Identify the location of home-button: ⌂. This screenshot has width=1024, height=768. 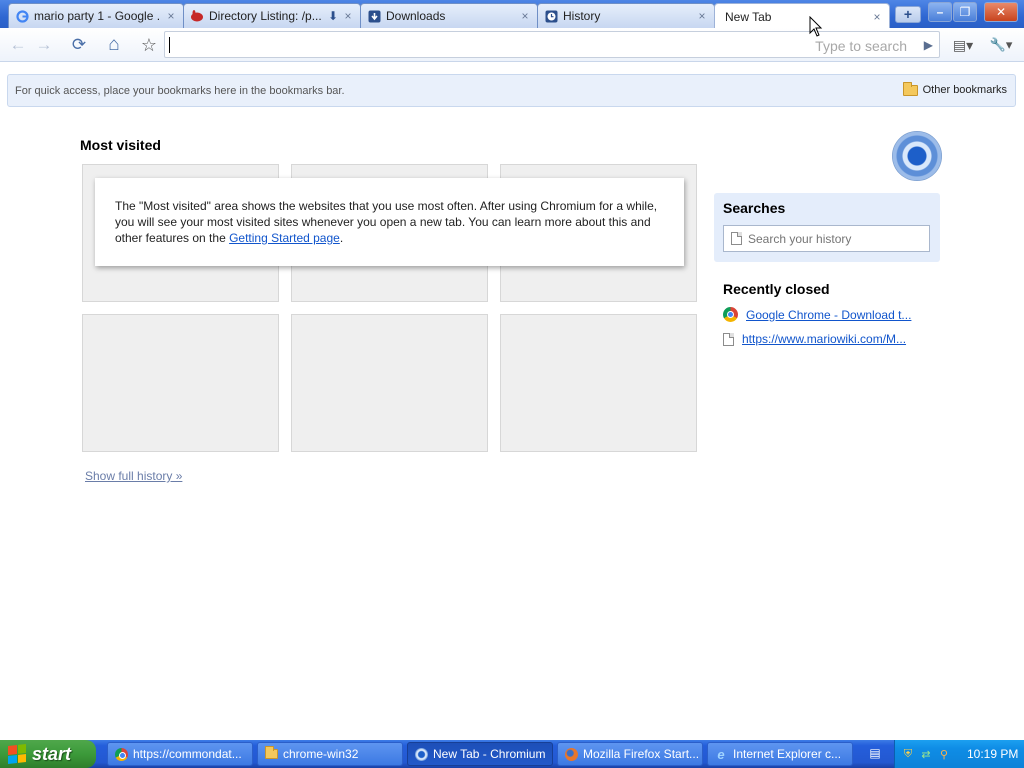
(114, 45).